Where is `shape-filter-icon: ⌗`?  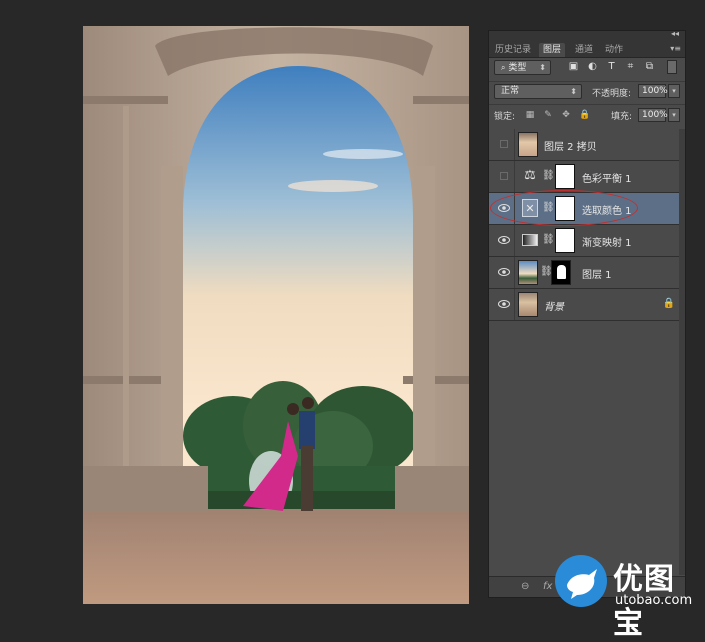 shape-filter-icon: ⌗ is located at coordinates (630, 66).